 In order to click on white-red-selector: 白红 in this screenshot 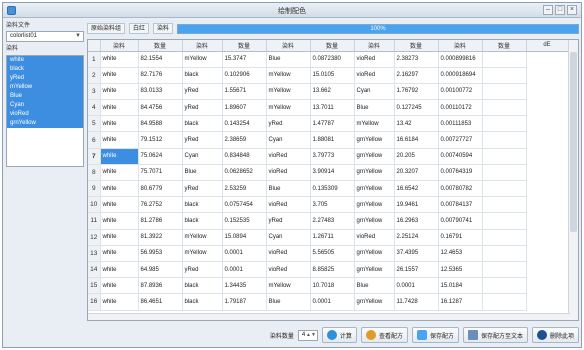, I will do `click(139, 28)`.